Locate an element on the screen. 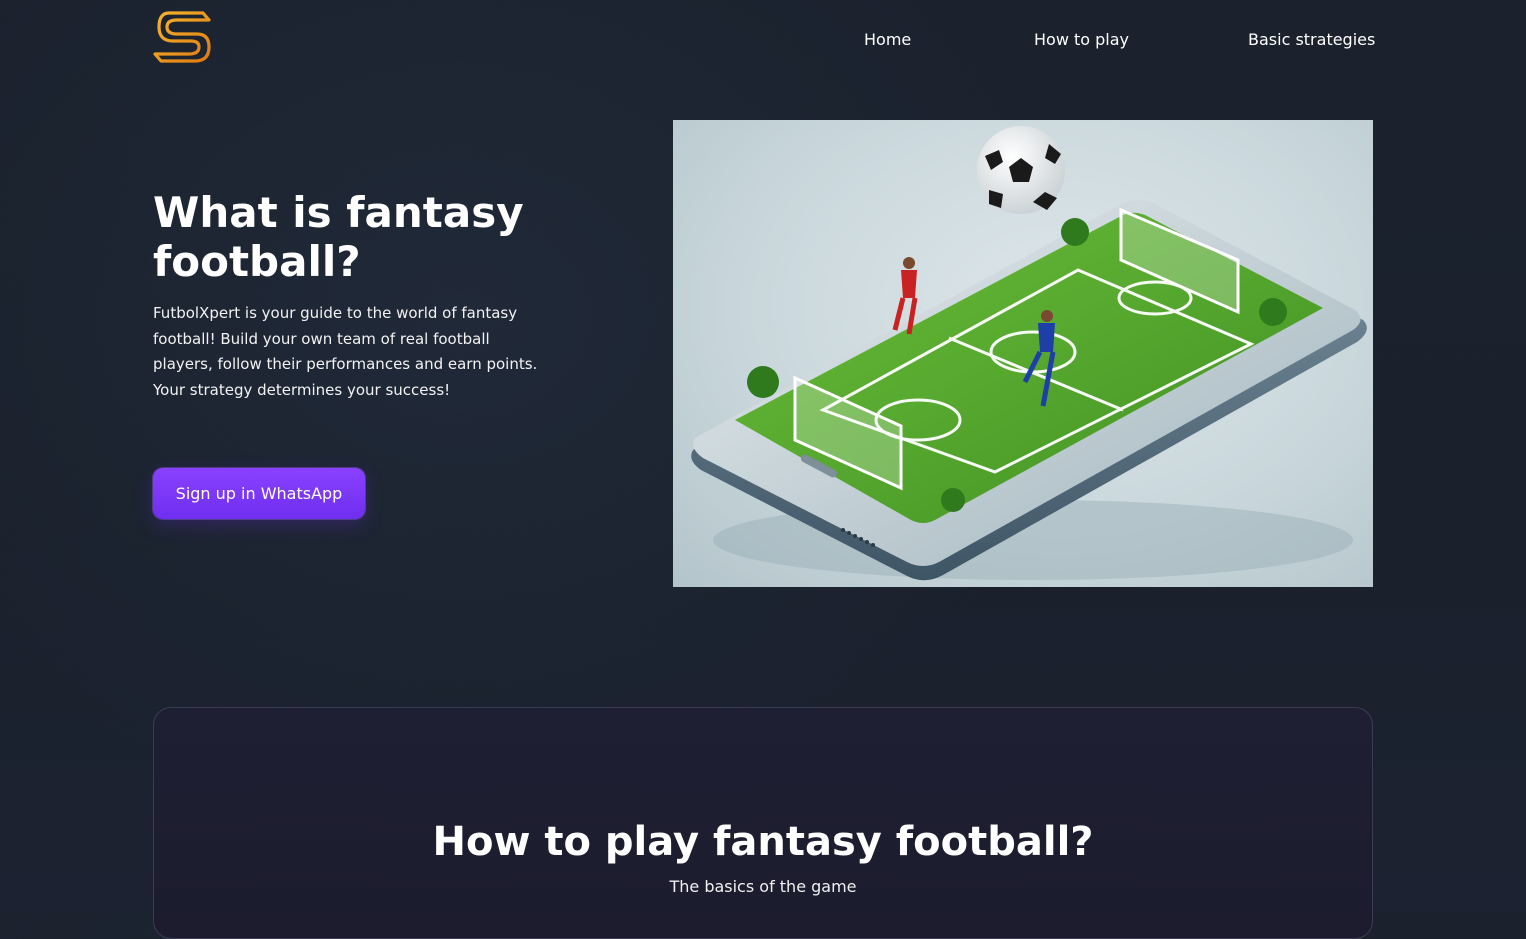  hero-title: What is fantasy football? is located at coordinates (338, 237).